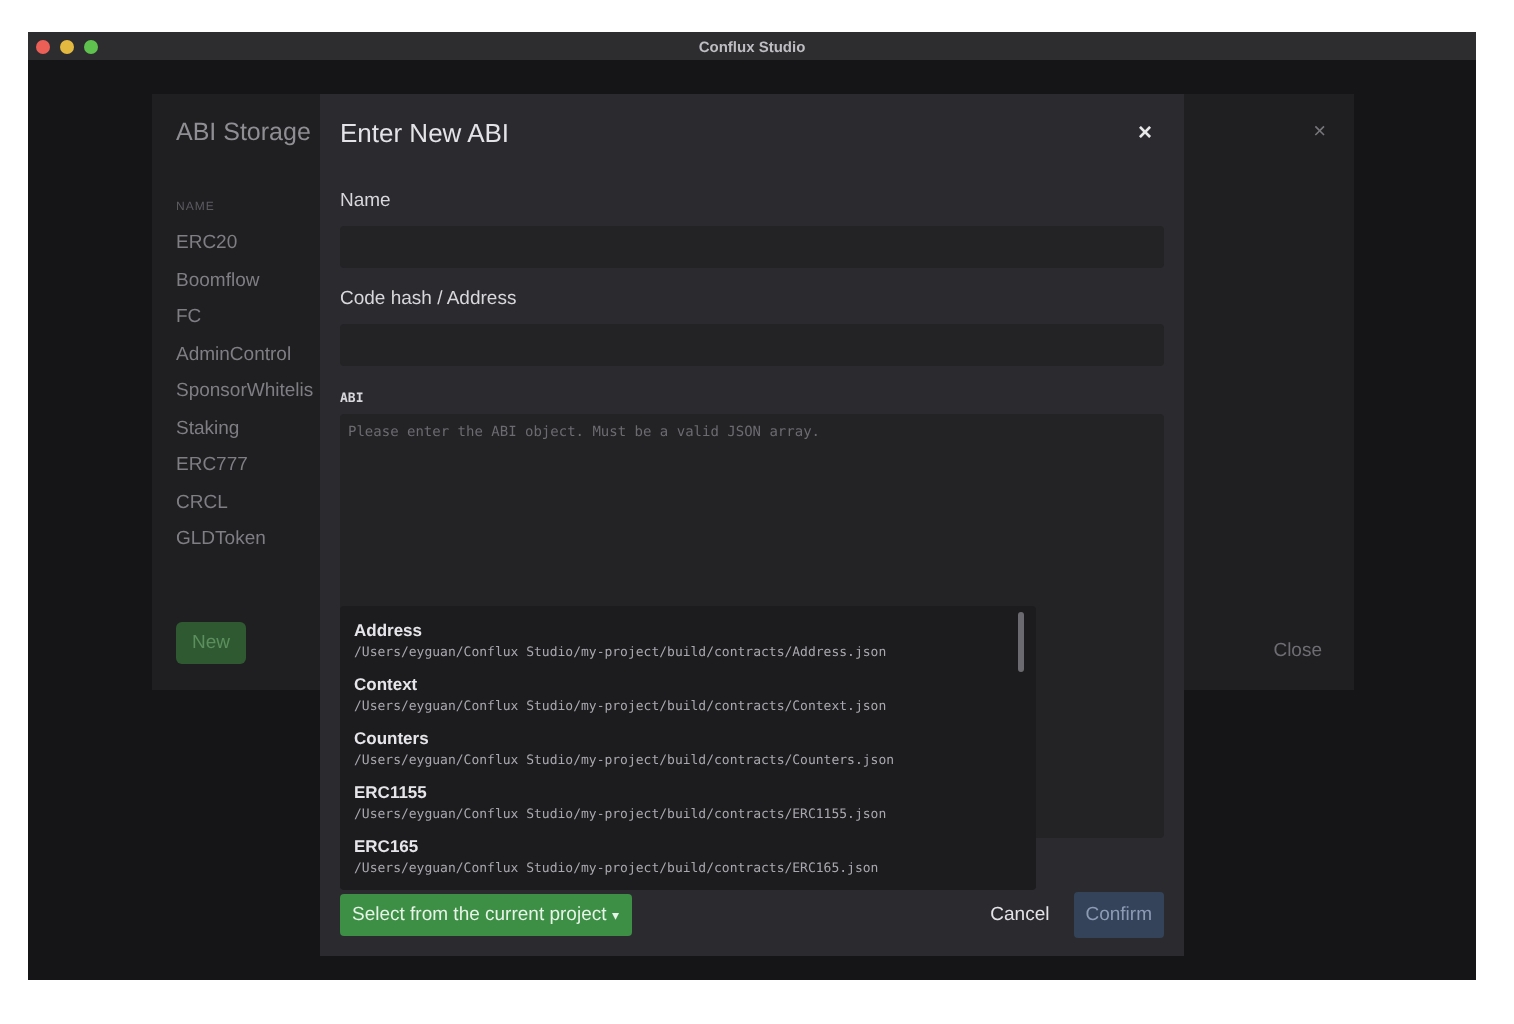  What do you see at coordinates (234, 355) in the screenshot?
I see `abi-name: AdminControl` at bounding box center [234, 355].